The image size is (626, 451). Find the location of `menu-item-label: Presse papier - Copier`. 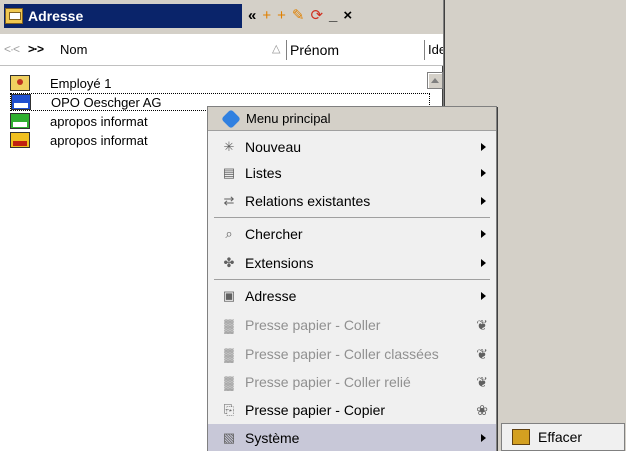

menu-item-label: Presse papier - Copier is located at coordinates (315, 410).